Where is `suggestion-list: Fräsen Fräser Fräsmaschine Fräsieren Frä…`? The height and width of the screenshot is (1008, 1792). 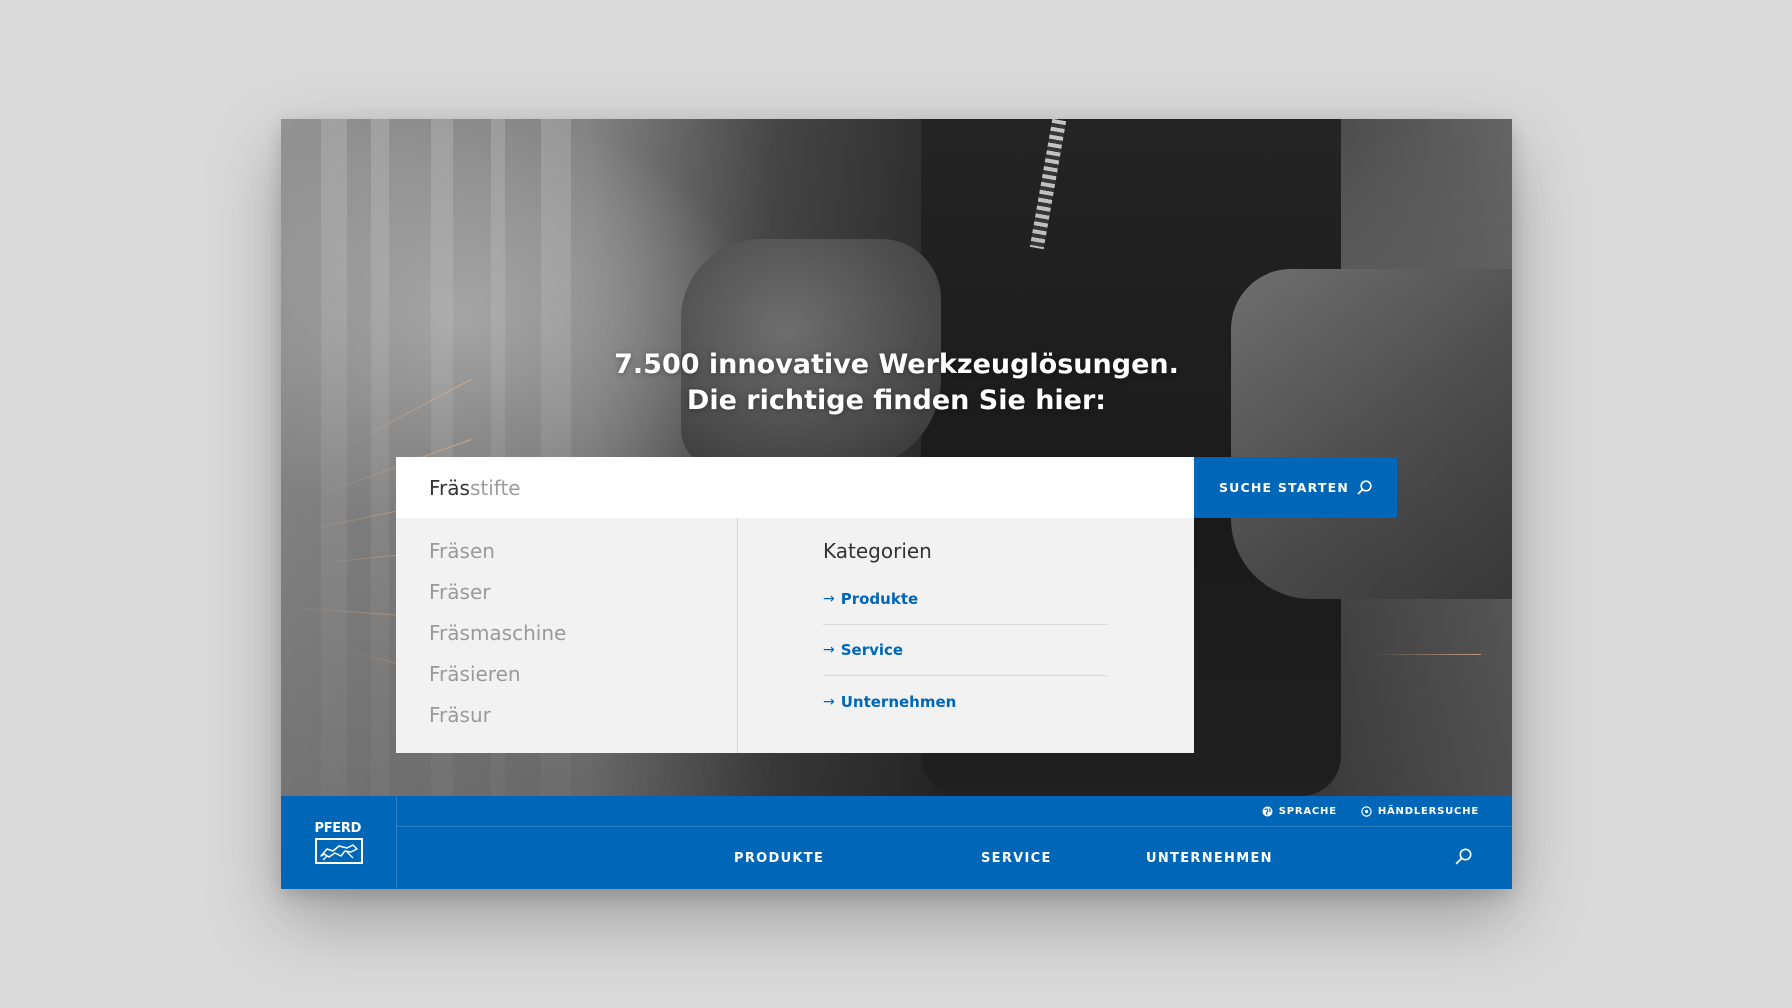
suggestion-list: Fräsen Fräser Fräsmaschine Fräsieren Frä… is located at coordinates (567, 635).